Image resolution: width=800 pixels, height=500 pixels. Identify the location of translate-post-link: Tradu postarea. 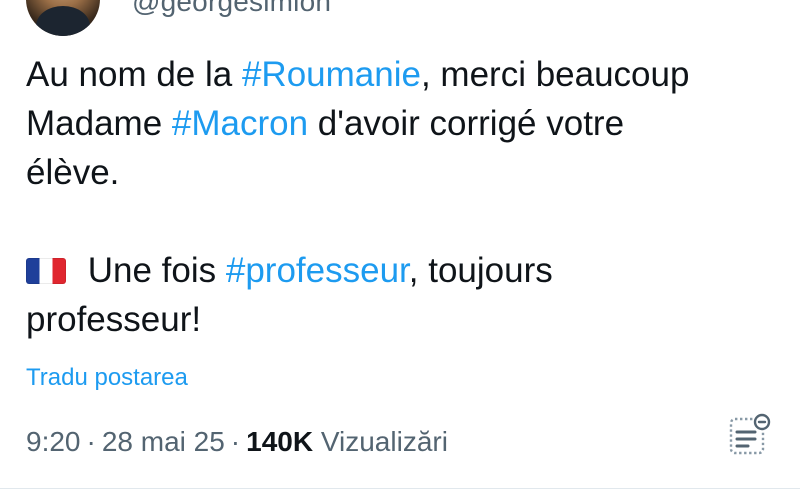
(107, 378).